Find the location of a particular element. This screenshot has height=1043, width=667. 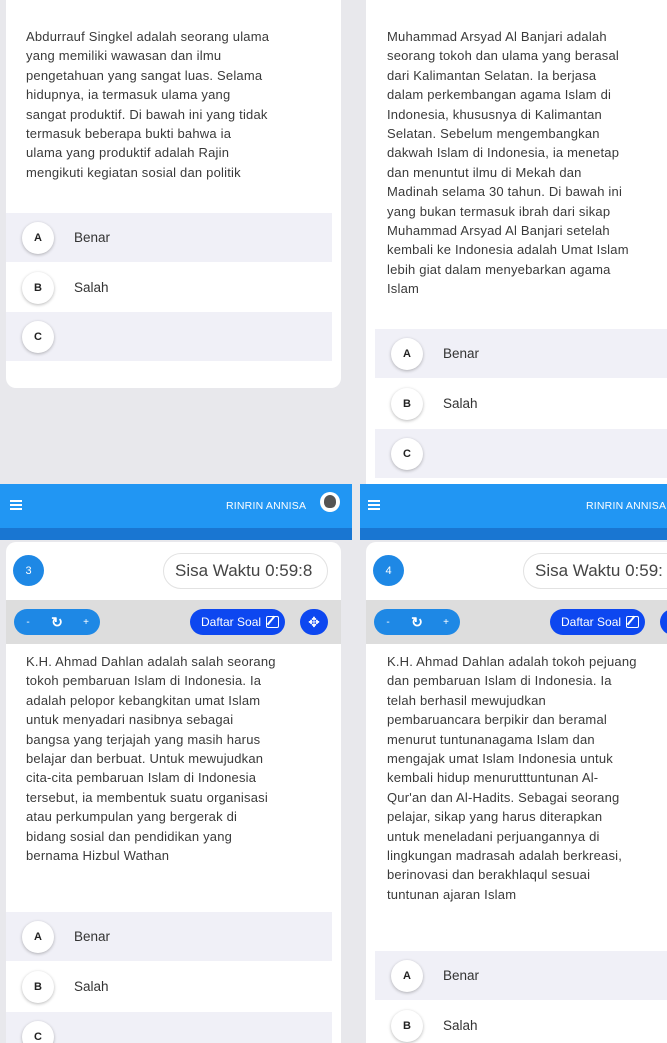

question-number: 3 is located at coordinates (28, 570).